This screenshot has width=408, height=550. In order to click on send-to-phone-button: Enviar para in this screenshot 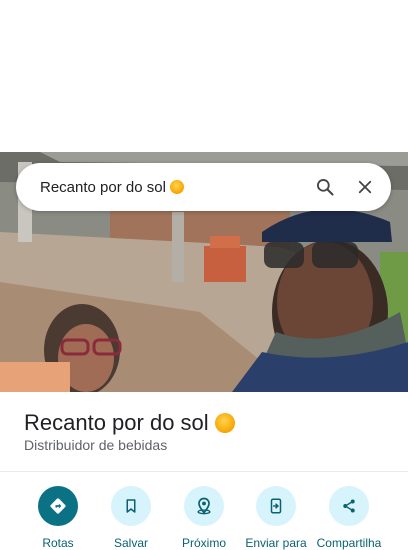, I will do `click(276, 518)`.